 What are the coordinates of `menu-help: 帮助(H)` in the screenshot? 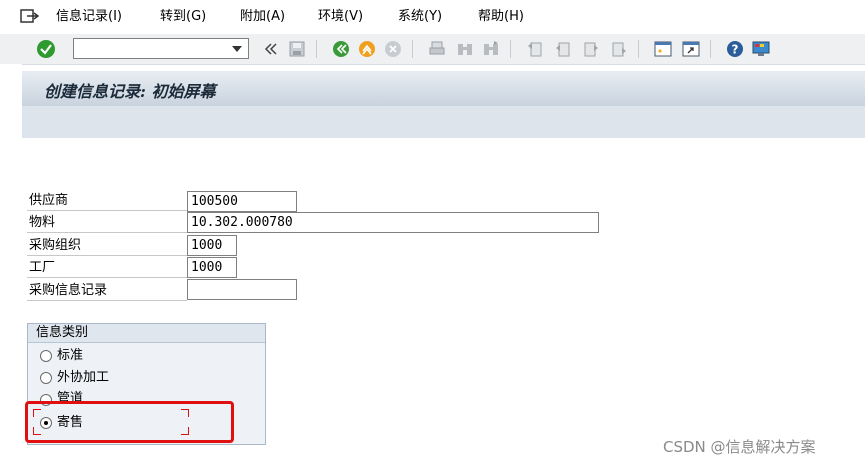 It's located at (501, 17).